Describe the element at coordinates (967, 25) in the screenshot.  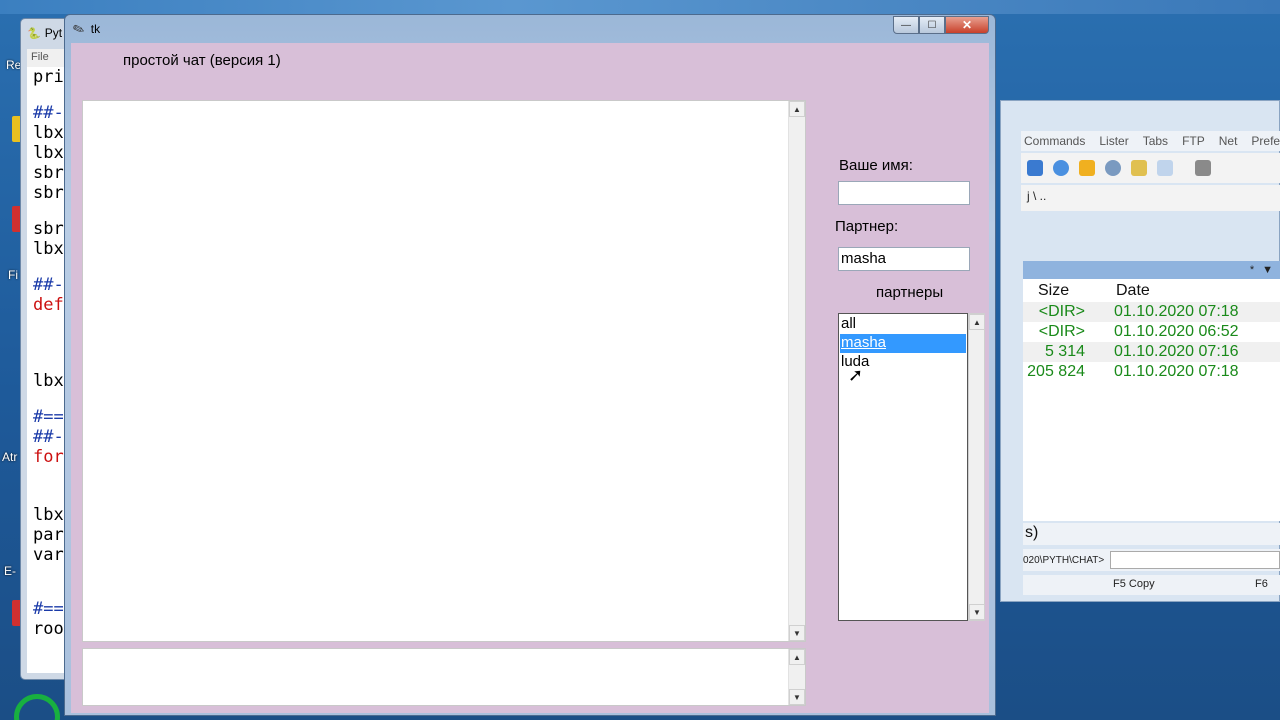
I see `close-button: ✕` at that location.